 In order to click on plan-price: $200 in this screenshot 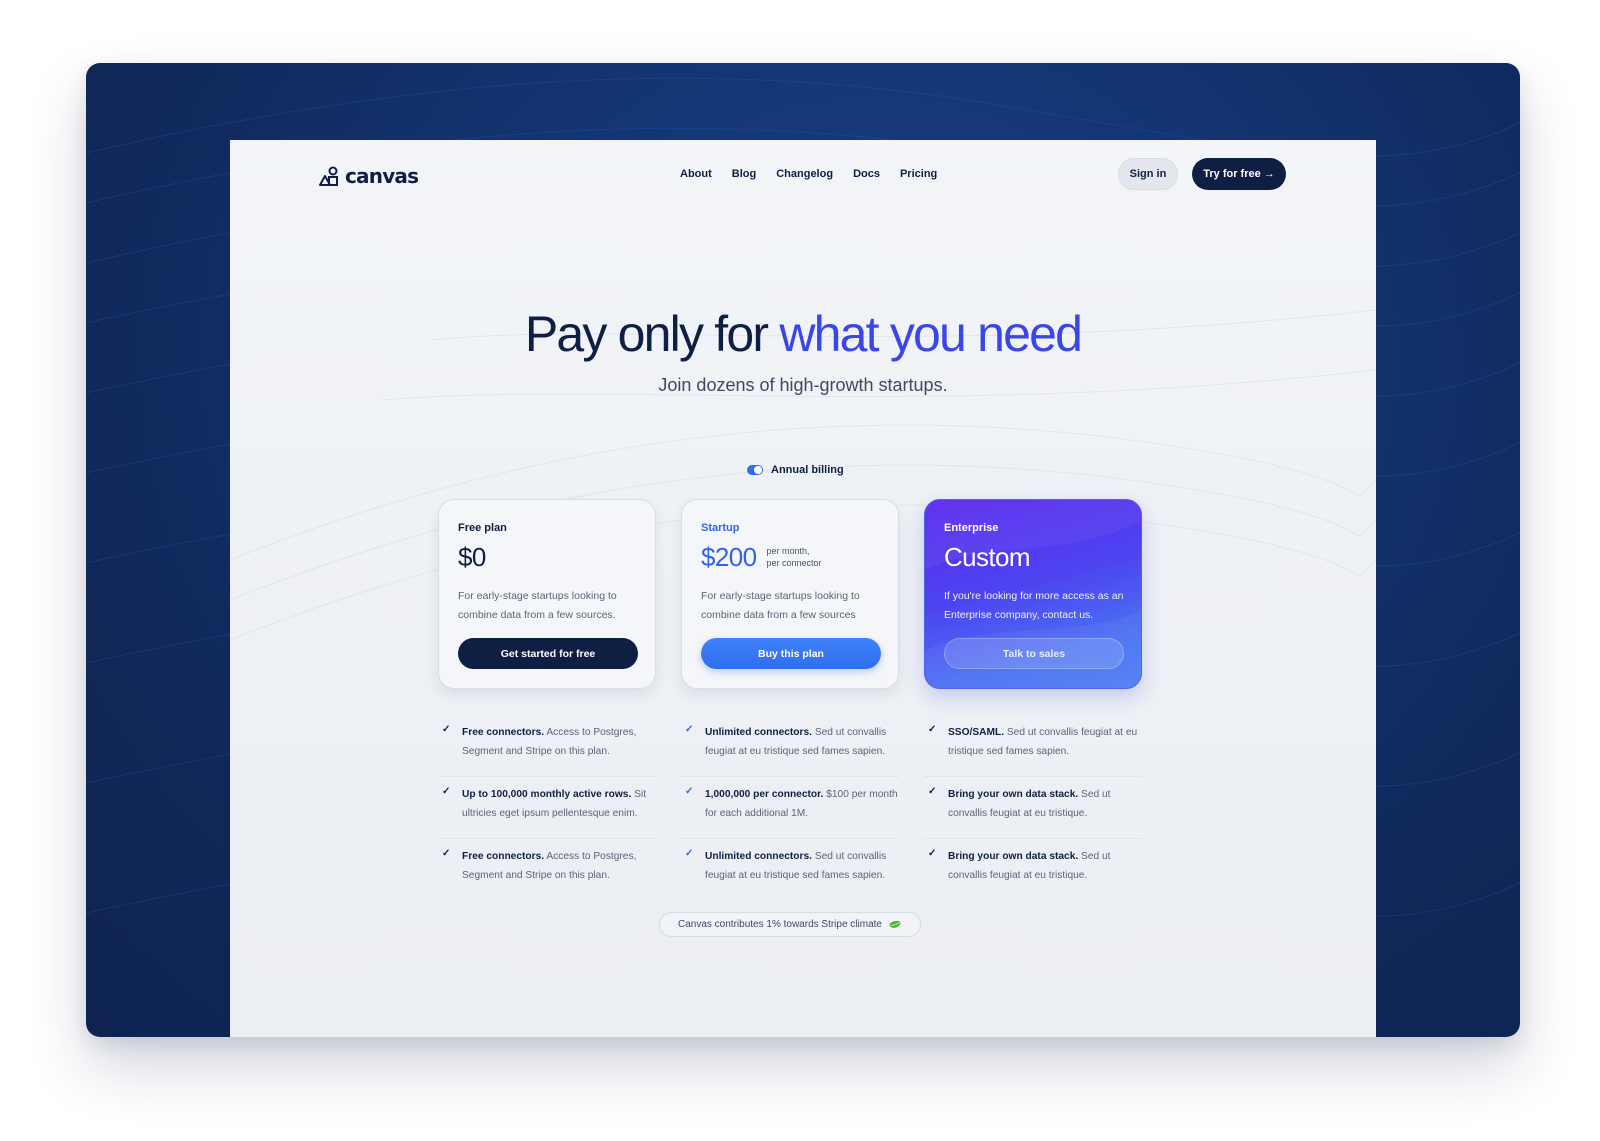, I will do `click(729, 556)`.